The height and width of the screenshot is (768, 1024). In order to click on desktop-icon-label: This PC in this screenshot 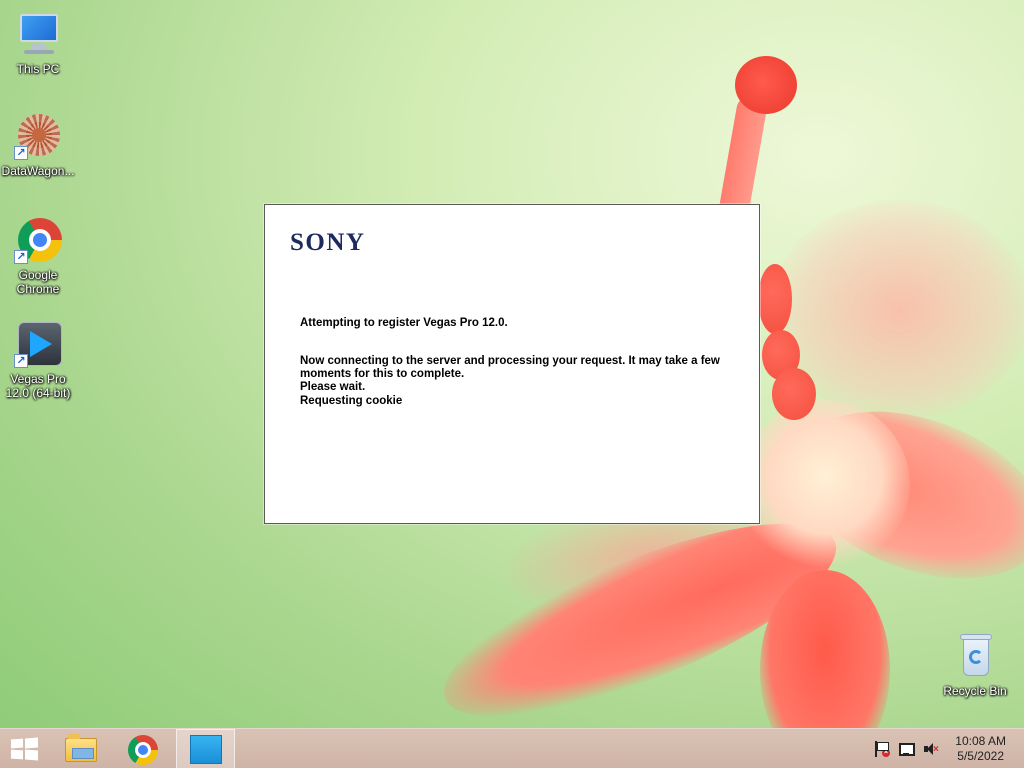, I will do `click(38, 69)`.